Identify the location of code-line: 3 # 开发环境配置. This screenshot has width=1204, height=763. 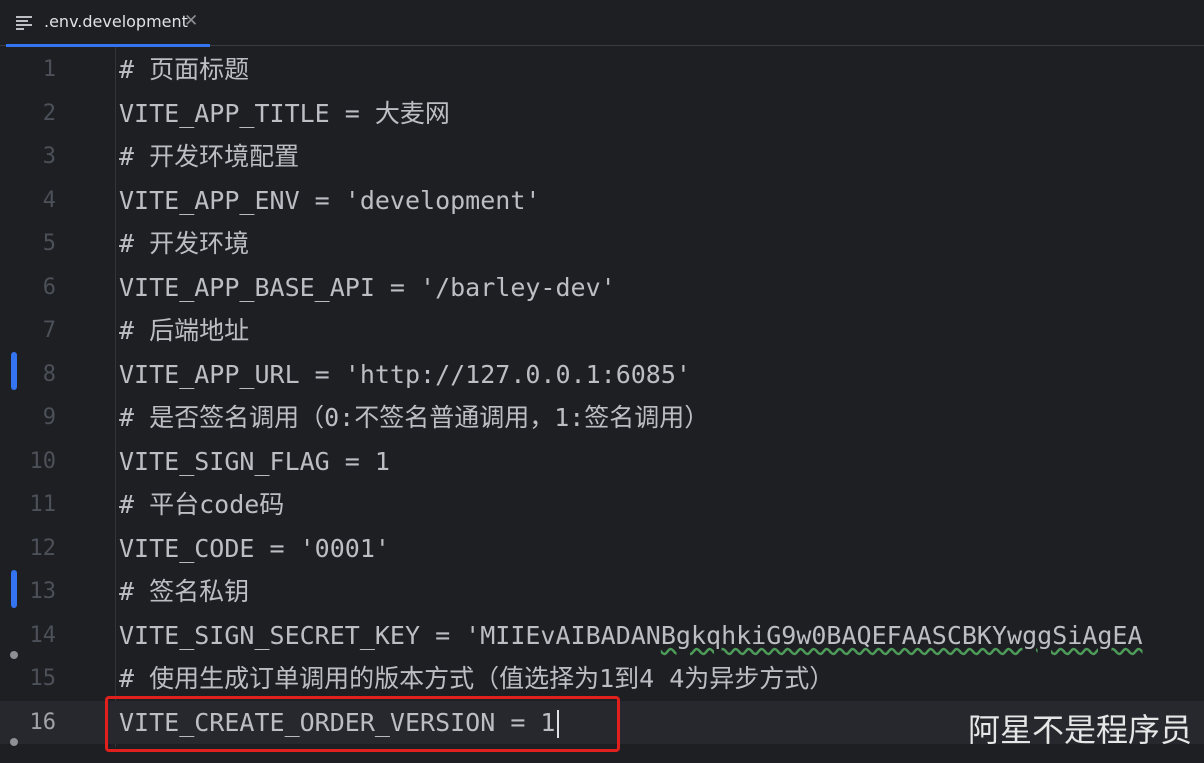
(602, 157).